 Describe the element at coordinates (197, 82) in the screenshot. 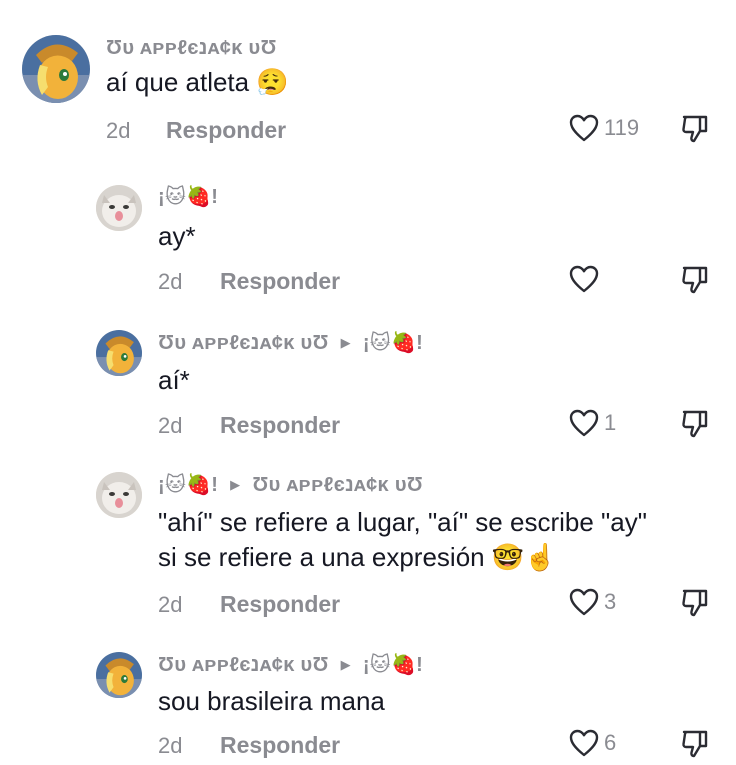

I see `comment-text: aí que atleta 😮‍💨` at that location.